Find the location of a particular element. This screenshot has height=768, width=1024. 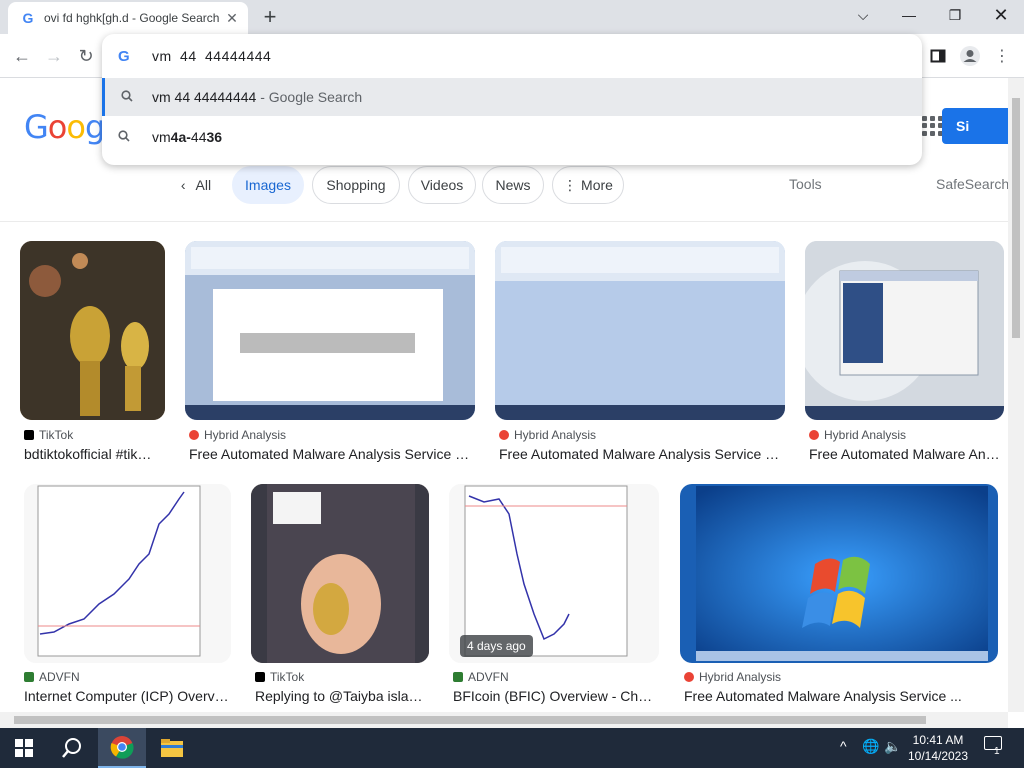

restore-button: ❐ is located at coordinates (955, 15).